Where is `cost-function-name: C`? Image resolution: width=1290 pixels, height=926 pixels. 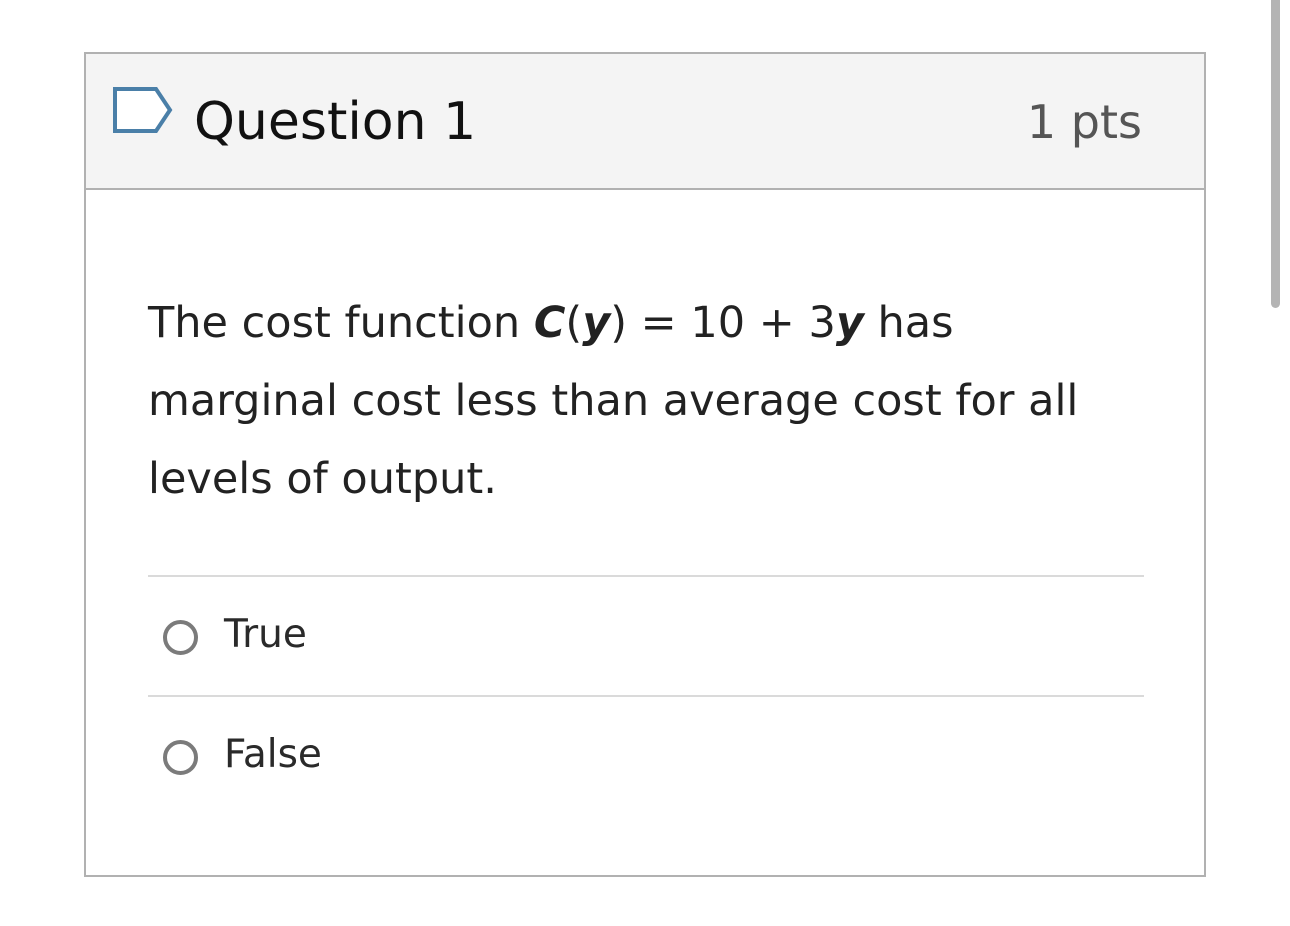
cost-function-name: C is located at coordinates (549, 323).